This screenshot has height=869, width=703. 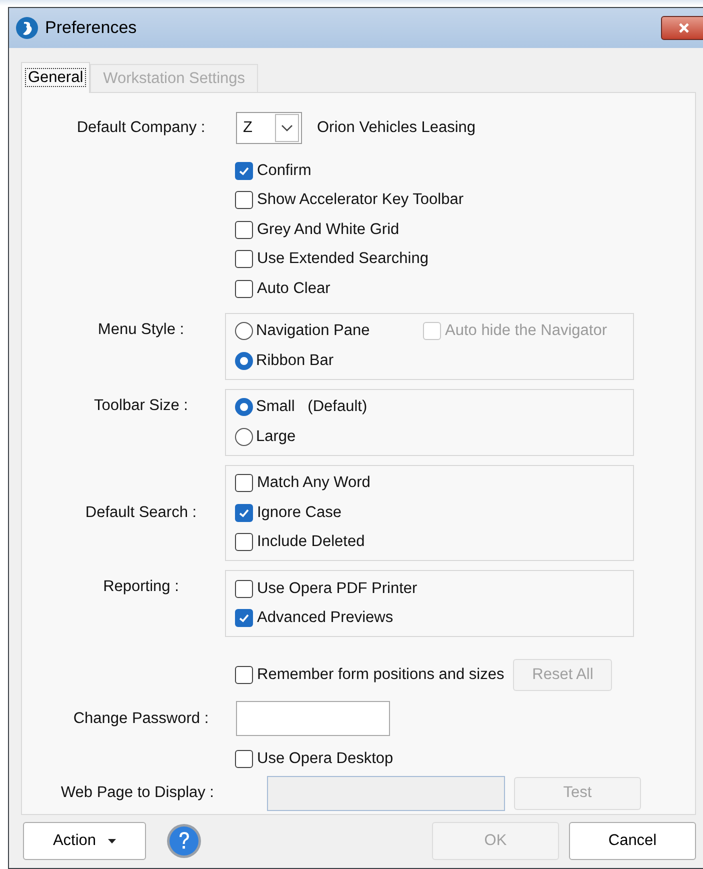 I want to click on field-label: Reporting :, so click(x=141, y=586).